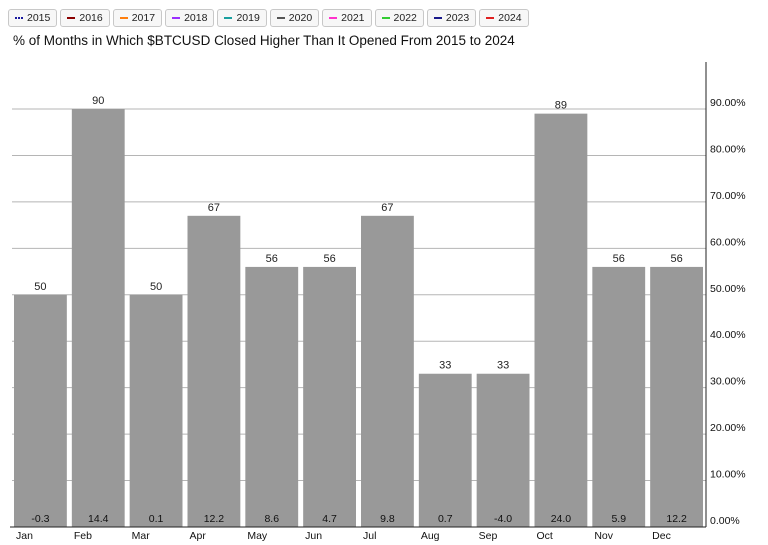  I want to click on bar-nov, so click(619, 396).